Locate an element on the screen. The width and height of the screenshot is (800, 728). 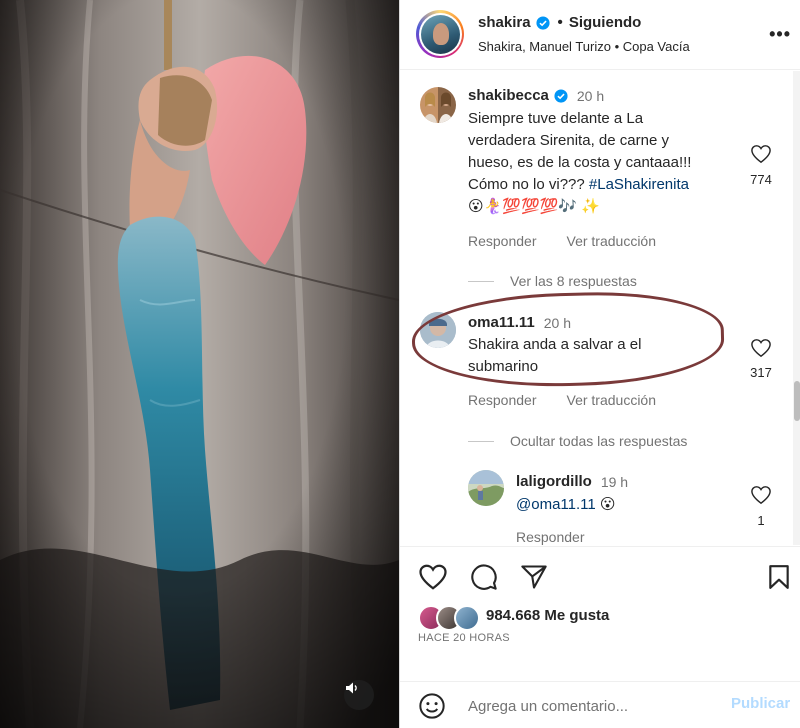
comment-input is located at coordinates (595, 706).